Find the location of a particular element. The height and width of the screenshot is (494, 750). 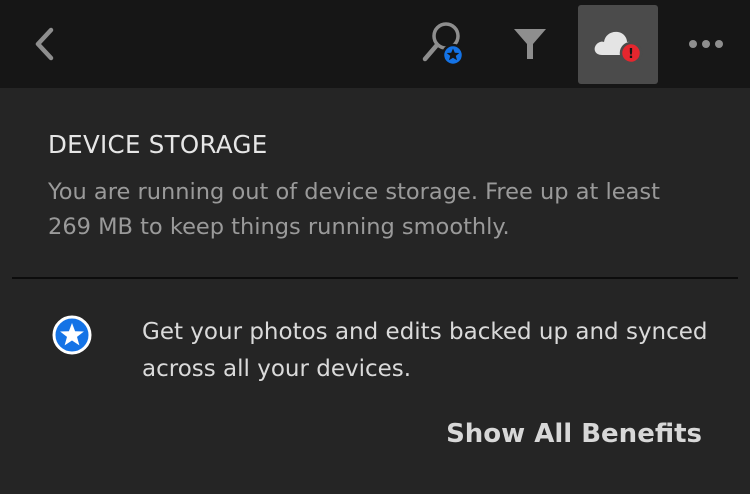

funnel-icon is located at coordinates (530, 44).